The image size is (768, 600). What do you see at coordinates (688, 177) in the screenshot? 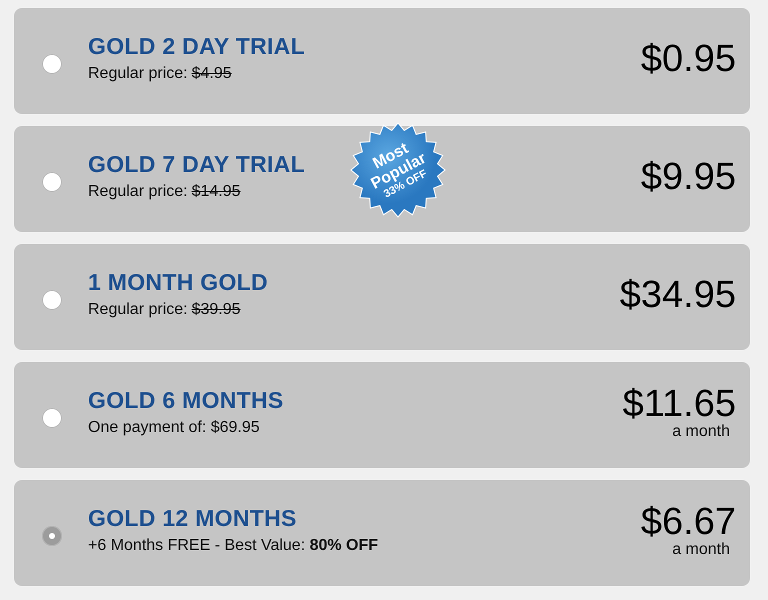
I see `plan-price: $9.95` at bounding box center [688, 177].